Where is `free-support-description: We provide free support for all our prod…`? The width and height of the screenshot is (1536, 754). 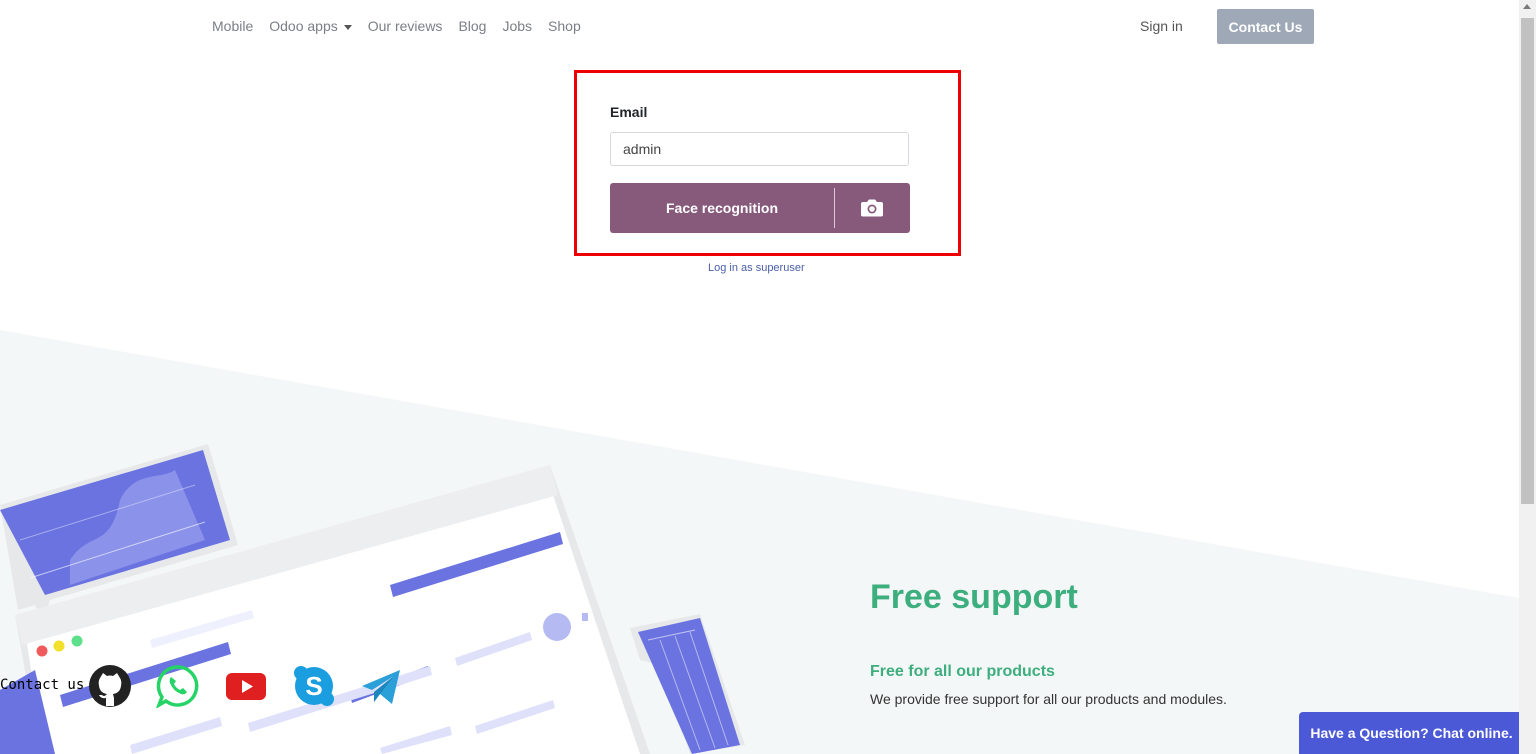
free-support-description: We provide free support for all our prod… is located at coordinates (1048, 699).